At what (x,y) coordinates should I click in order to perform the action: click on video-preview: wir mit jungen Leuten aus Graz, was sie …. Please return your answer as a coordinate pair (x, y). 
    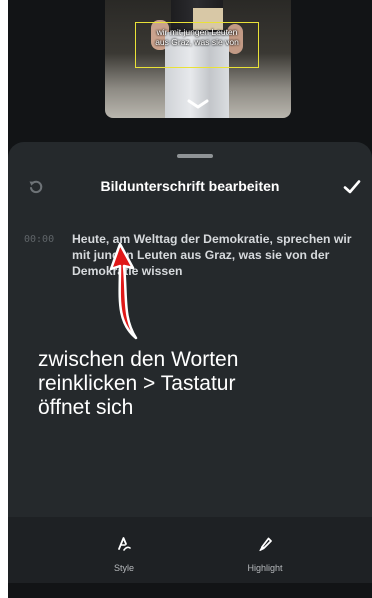
    Looking at the image, I should click on (198, 59).